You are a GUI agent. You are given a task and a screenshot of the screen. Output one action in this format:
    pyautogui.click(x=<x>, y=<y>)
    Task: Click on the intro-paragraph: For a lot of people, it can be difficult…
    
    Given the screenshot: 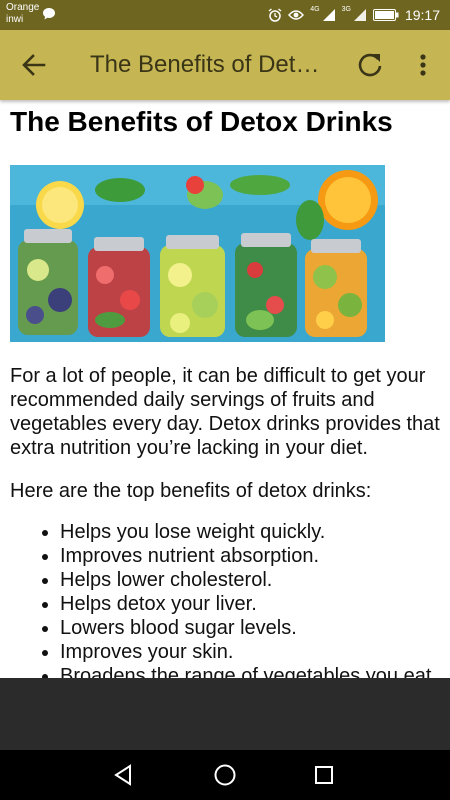 What is the action you would take?
    pyautogui.click(x=225, y=412)
    